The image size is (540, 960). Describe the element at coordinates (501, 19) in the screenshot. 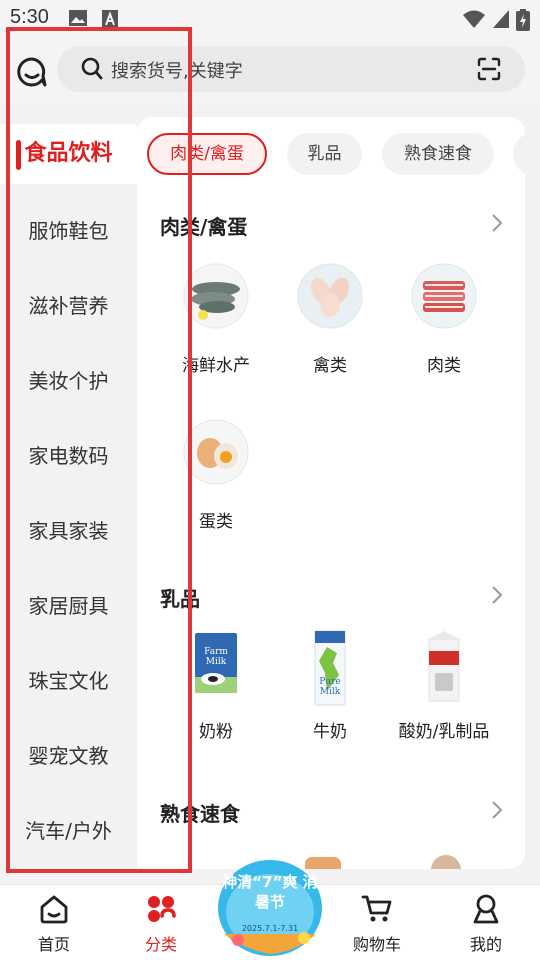

I see `signal-icon` at that location.